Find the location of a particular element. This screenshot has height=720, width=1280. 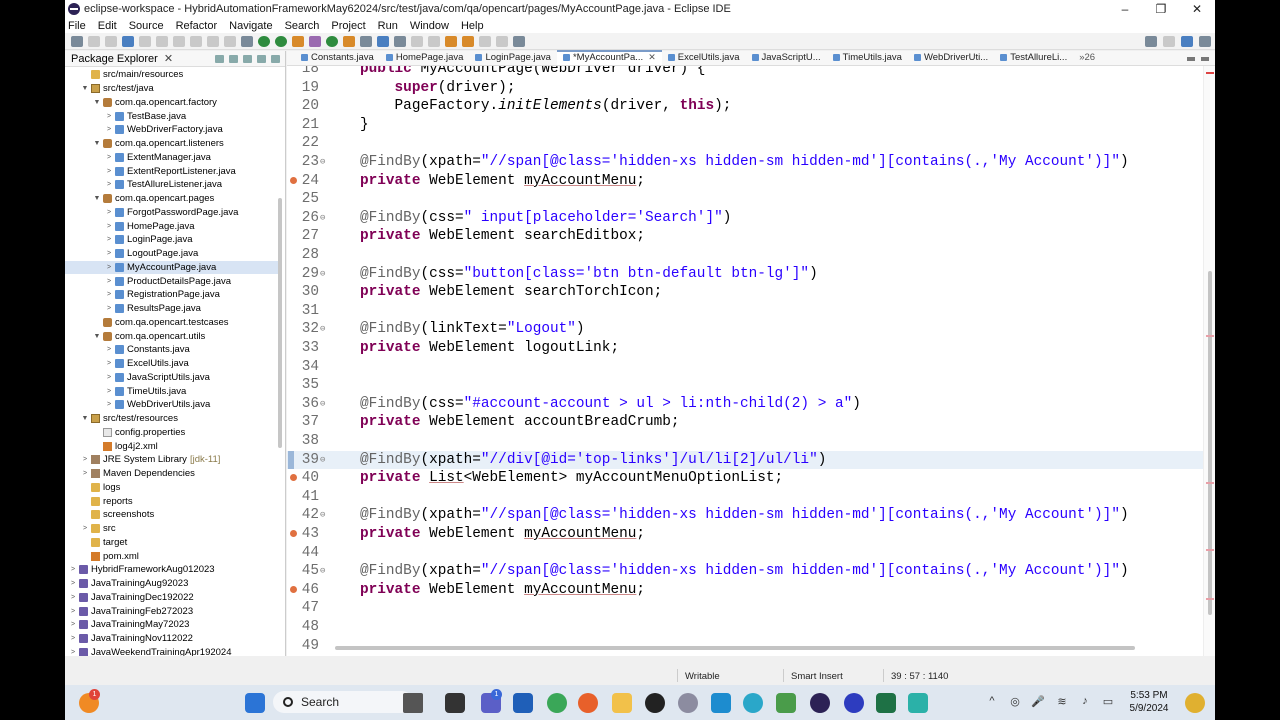

search-icon is located at coordinates (1151, 41).